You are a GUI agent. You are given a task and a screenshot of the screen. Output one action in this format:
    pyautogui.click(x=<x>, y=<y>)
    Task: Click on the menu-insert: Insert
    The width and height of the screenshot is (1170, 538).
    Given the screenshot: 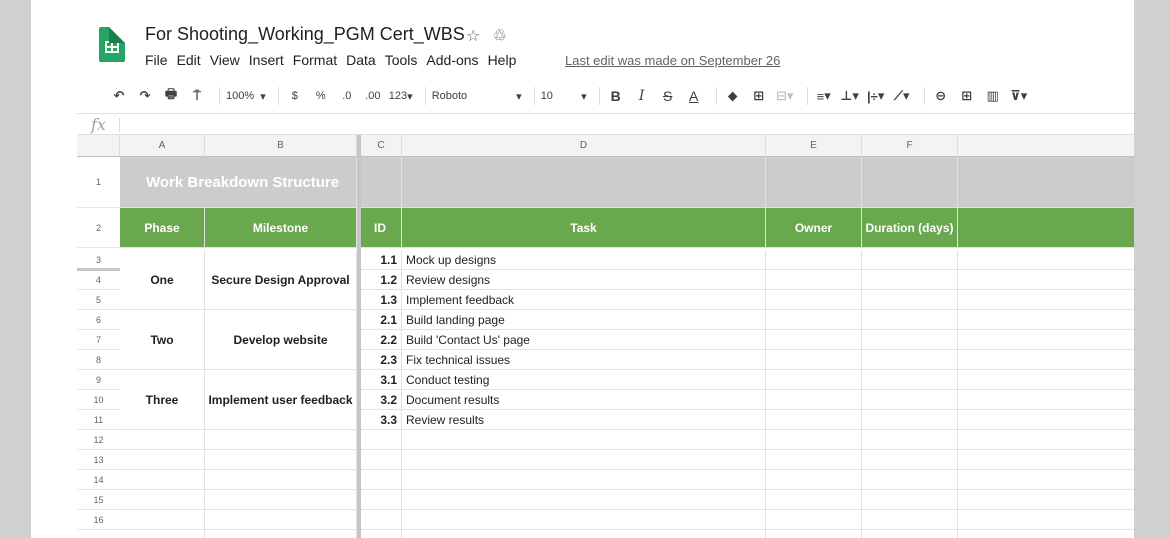 What is the action you would take?
    pyautogui.click(x=266, y=60)
    